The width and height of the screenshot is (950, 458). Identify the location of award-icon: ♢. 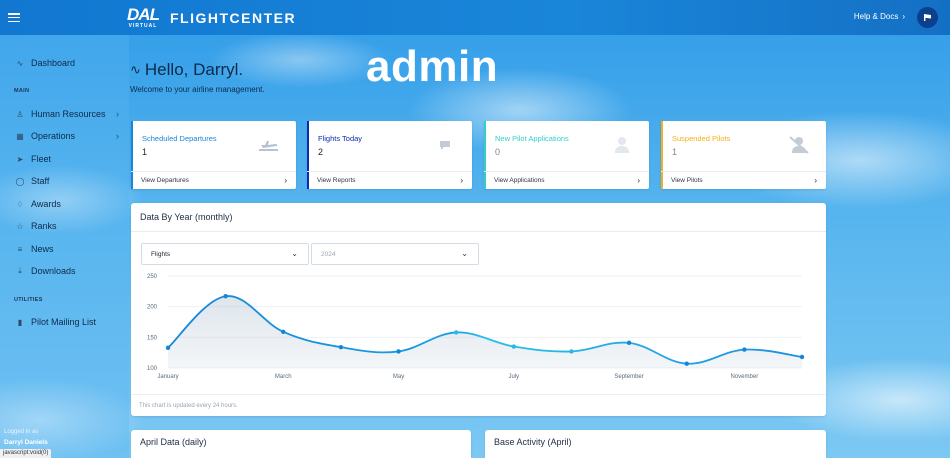
(20, 204).